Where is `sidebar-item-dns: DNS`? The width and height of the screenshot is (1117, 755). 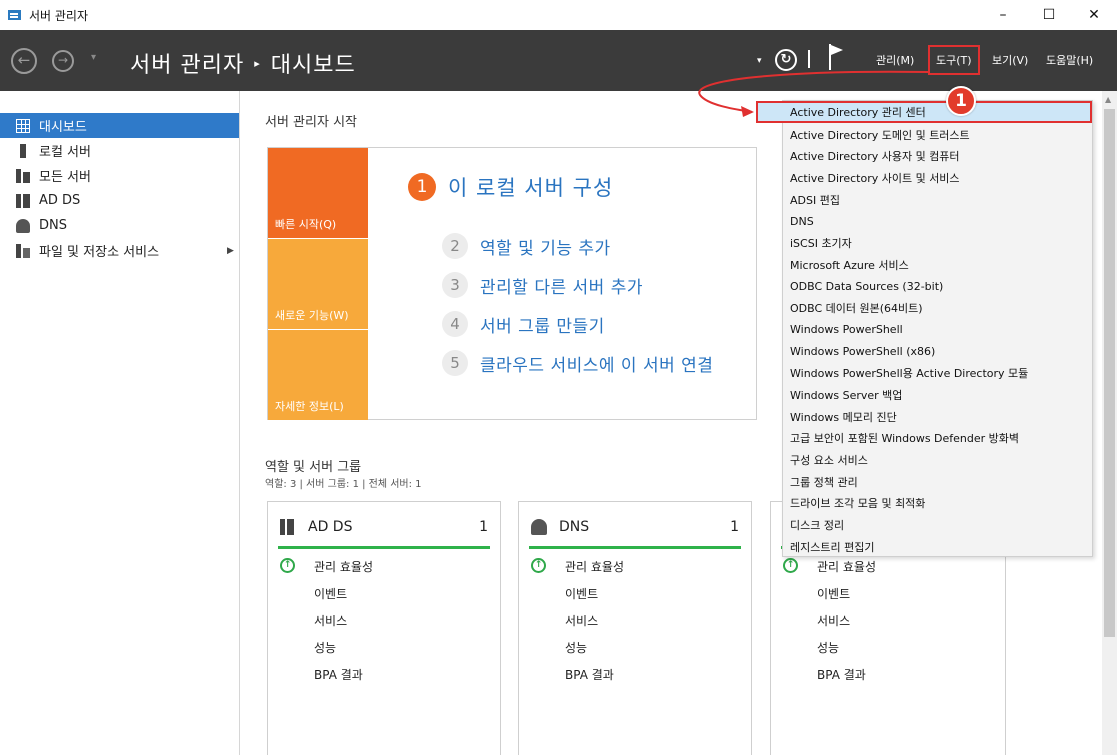
sidebar-item-dns: DNS is located at coordinates (119, 225).